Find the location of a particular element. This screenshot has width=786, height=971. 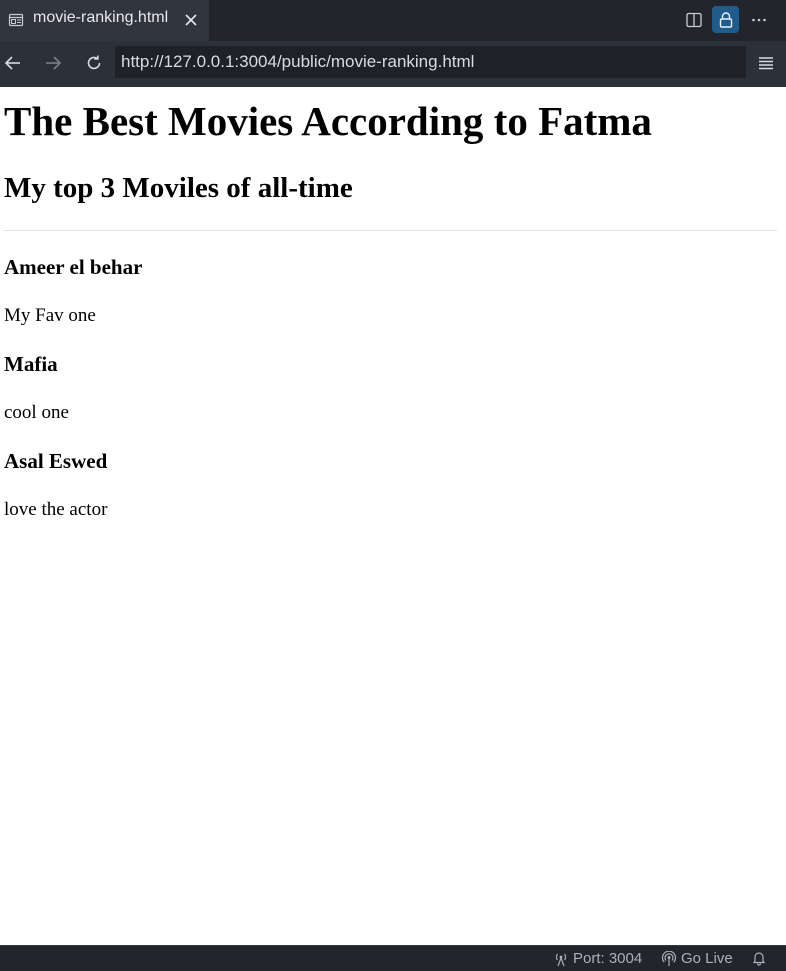

movie-comment-3: love the actor is located at coordinates (56, 509).